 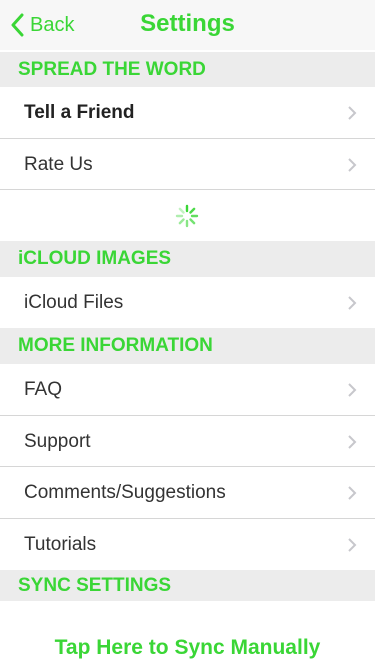 What do you see at coordinates (187, 69) in the screenshot?
I see `section-header-spread: SPREAD THE WORD` at bounding box center [187, 69].